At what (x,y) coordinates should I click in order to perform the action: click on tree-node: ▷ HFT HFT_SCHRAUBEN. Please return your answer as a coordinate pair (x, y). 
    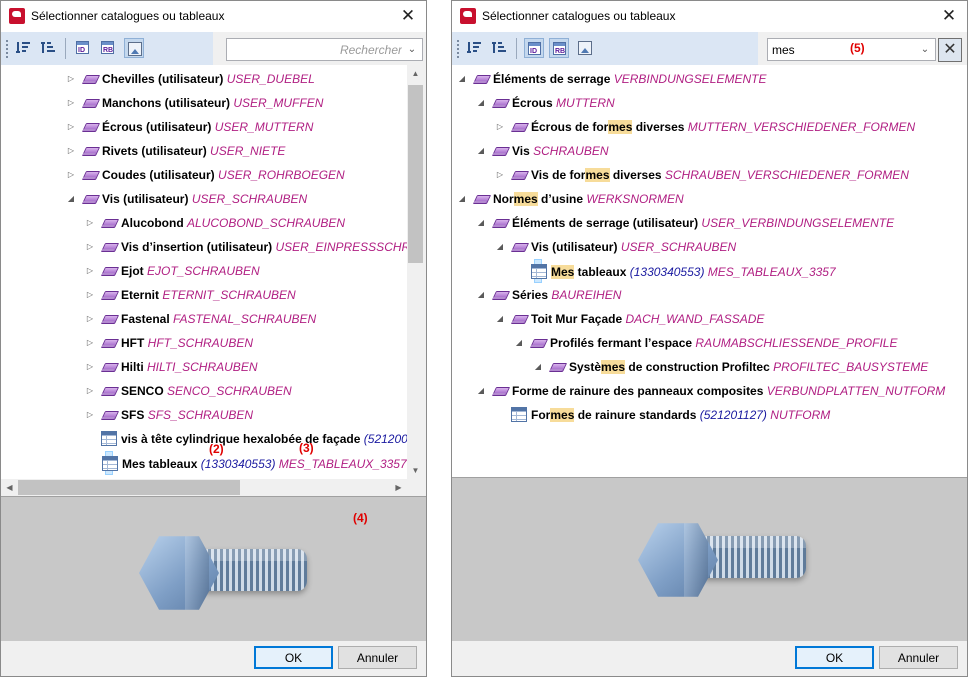
    Looking at the image, I should click on (204, 343).